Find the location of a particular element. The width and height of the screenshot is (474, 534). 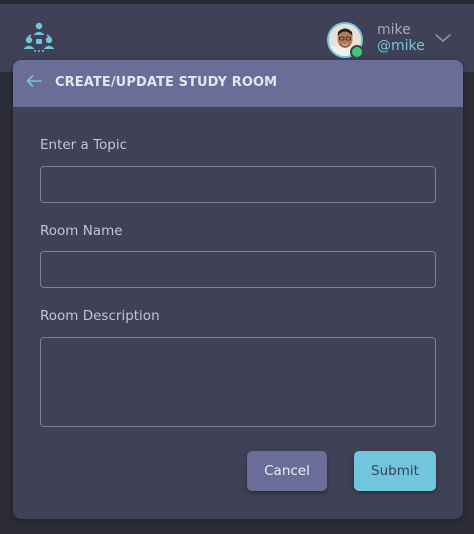

user-handle: @mike is located at coordinates (401, 46).